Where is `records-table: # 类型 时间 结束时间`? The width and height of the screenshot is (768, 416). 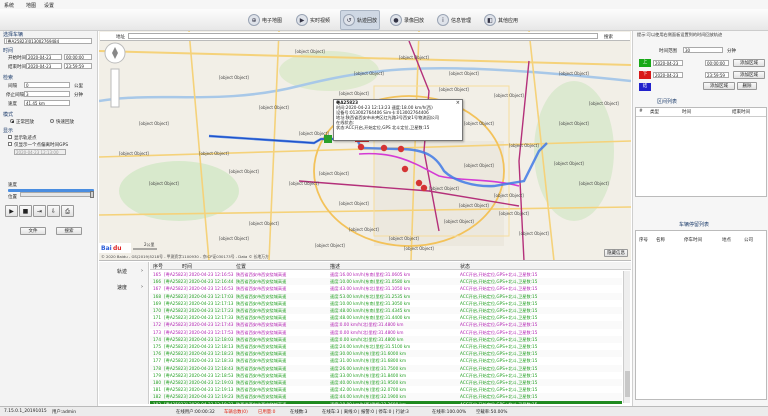 records-table: # 类型 时间 结束时间 is located at coordinates (701, 152).